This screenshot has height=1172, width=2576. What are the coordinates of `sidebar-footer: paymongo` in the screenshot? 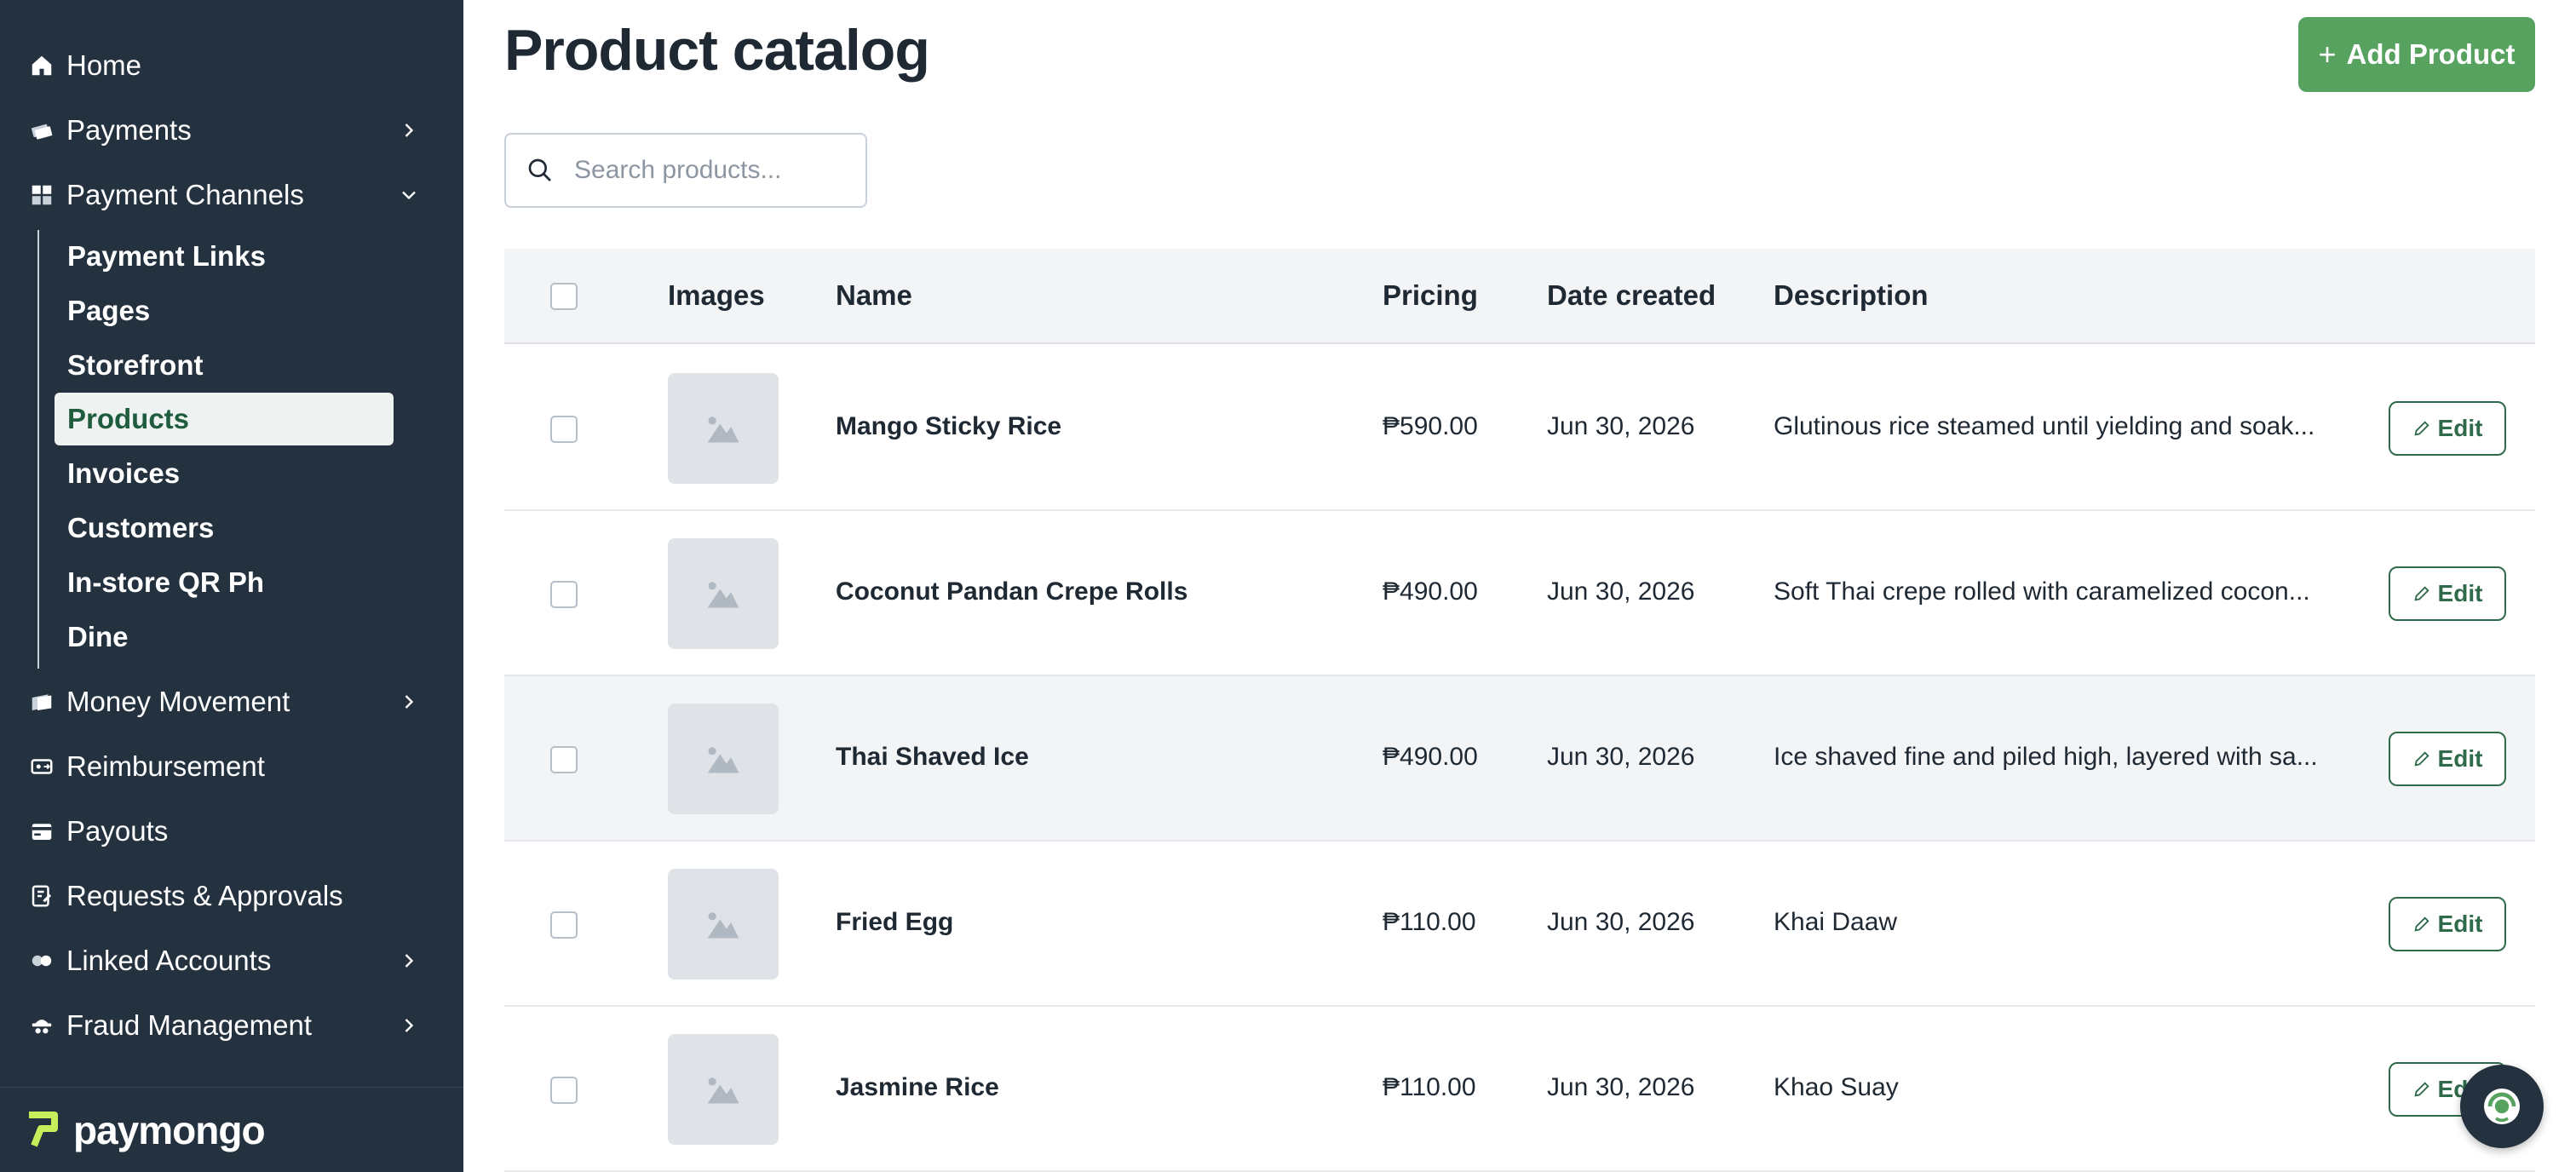 It's located at (232, 1129).